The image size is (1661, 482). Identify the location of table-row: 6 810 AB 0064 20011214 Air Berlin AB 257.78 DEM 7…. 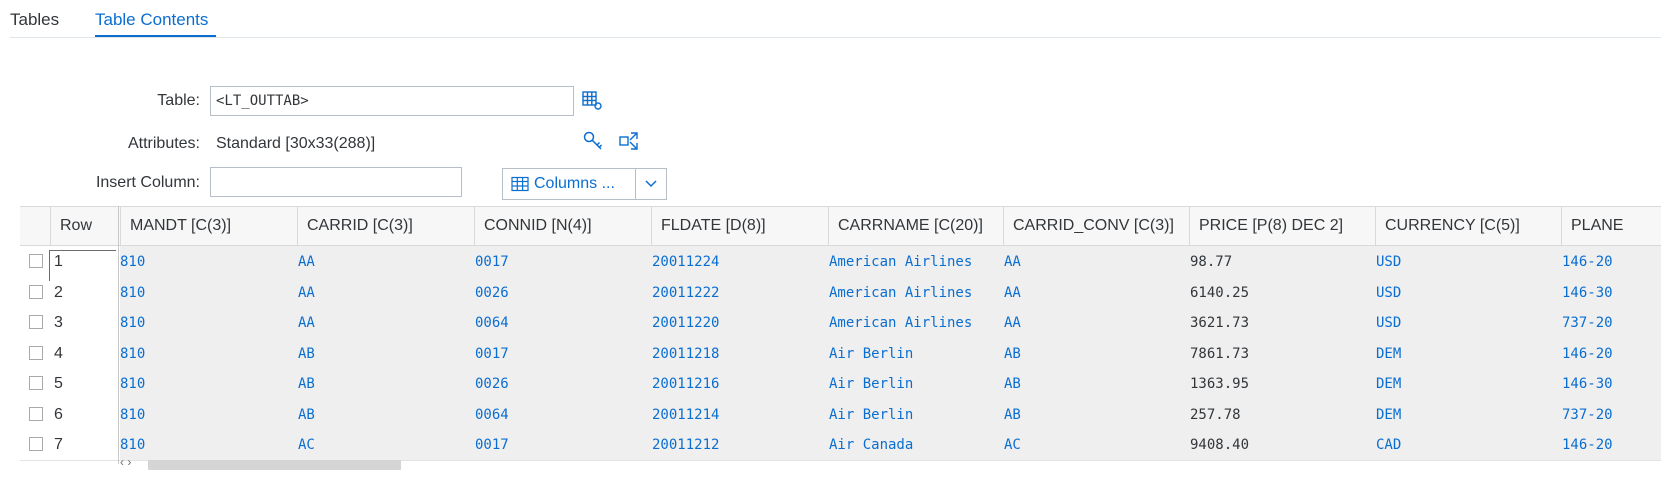
(840, 414).